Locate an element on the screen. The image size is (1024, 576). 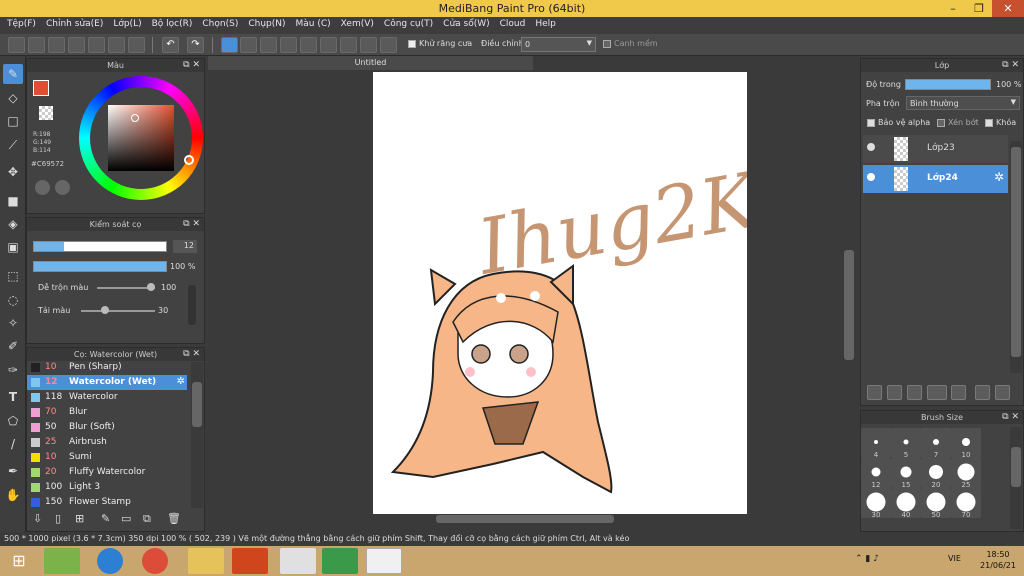
canvas-tab: Untitled is located at coordinates (370, 63).